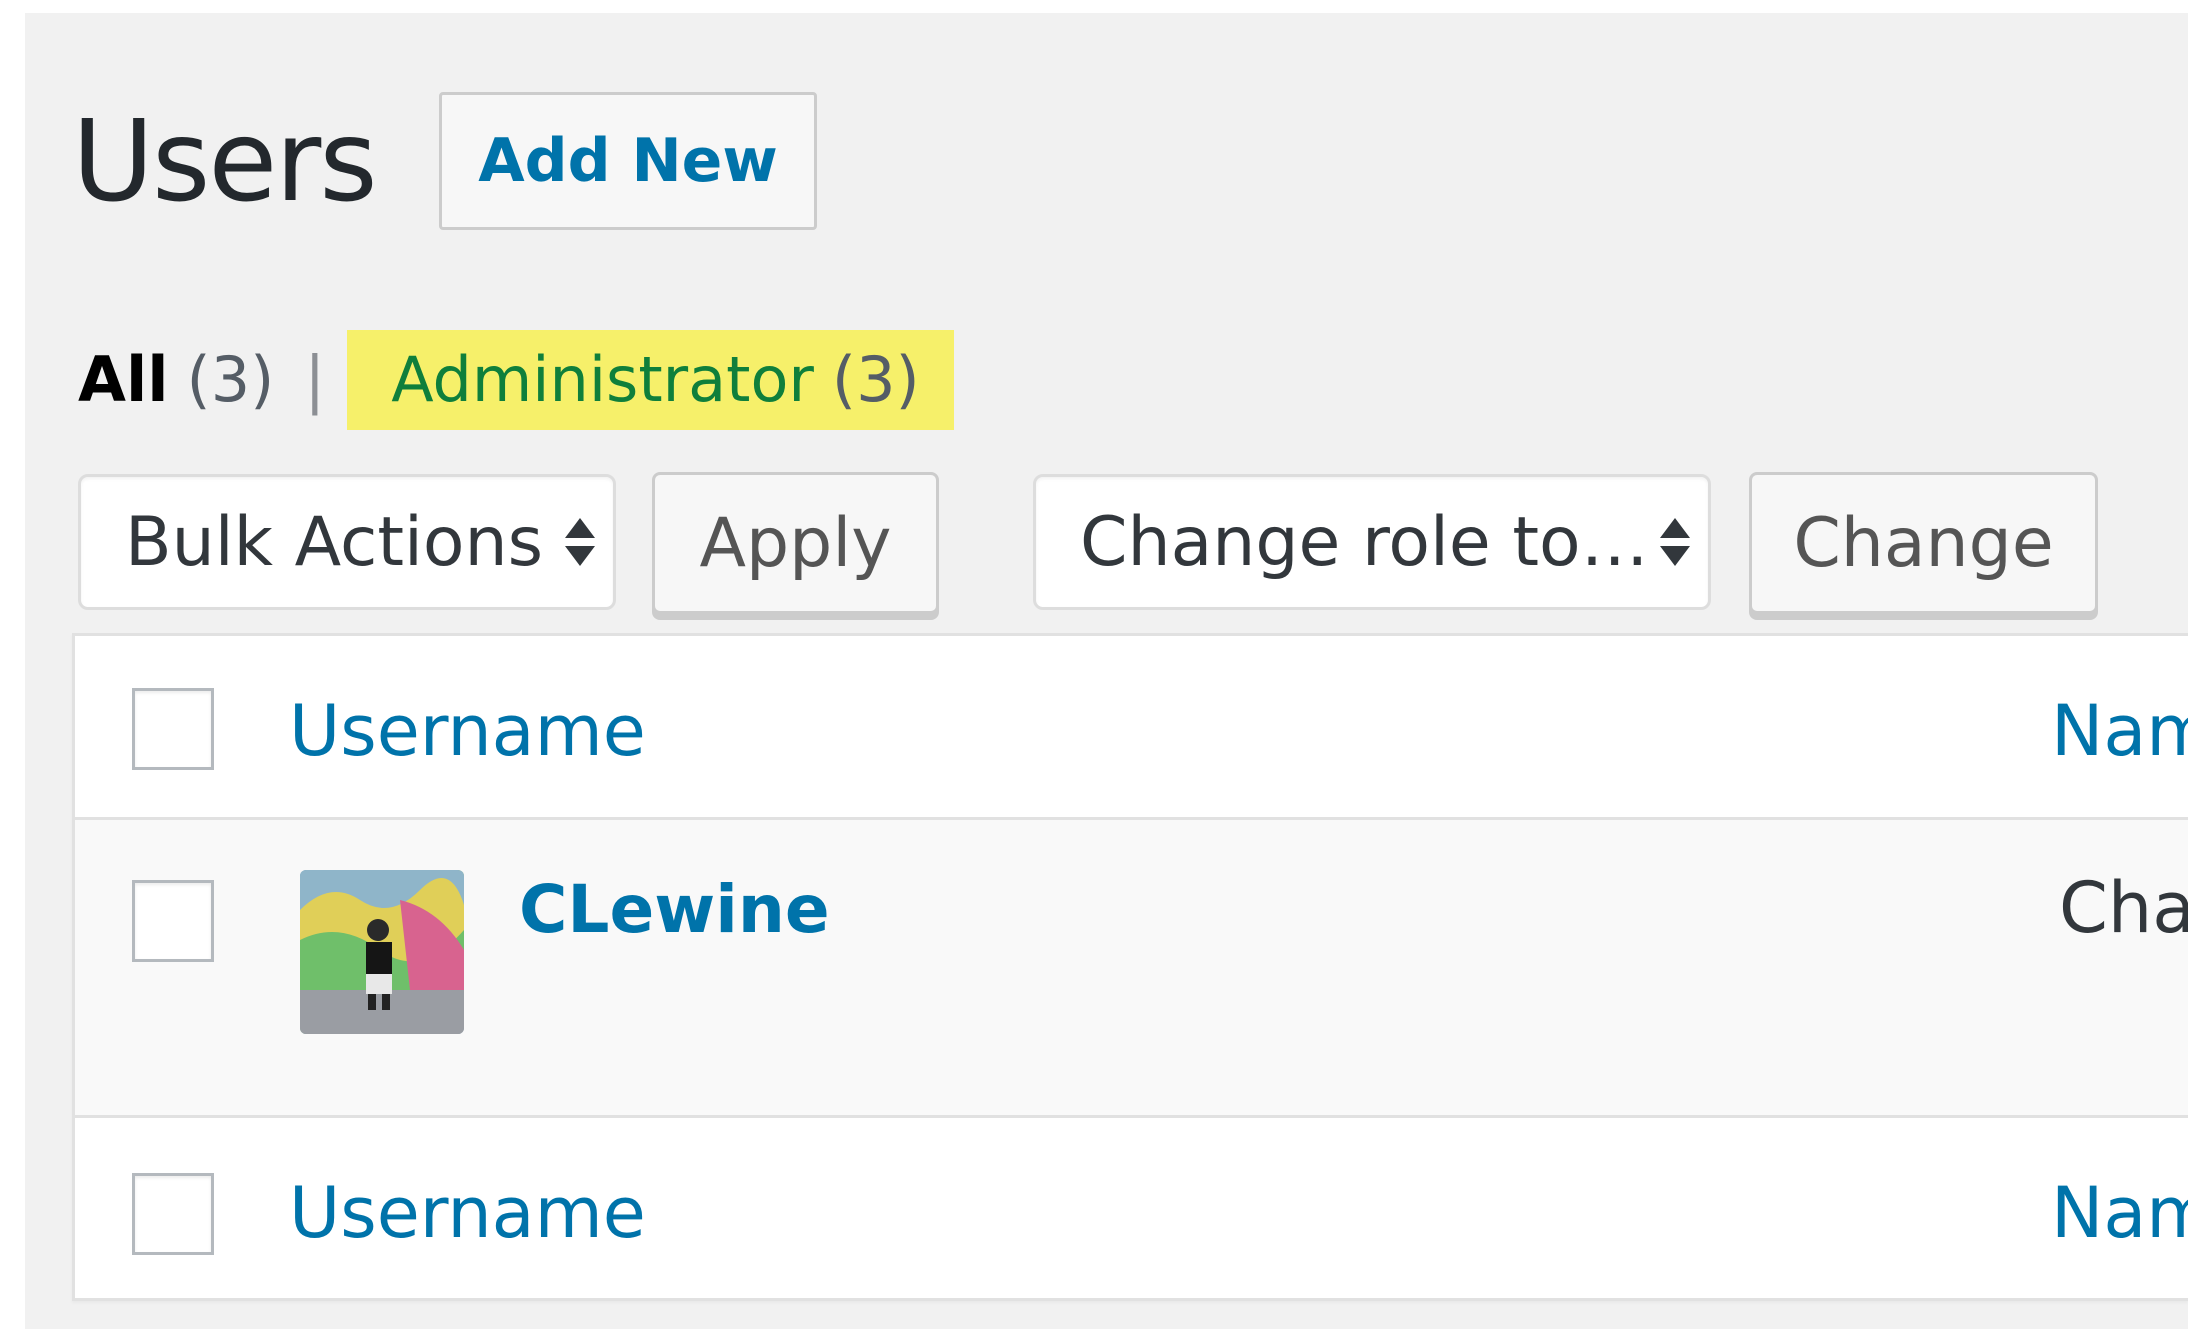 This screenshot has width=2188, height=1329. What do you see at coordinates (1131, 728) in the screenshot?
I see `table-header-row: Username Nam` at bounding box center [1131, 728].